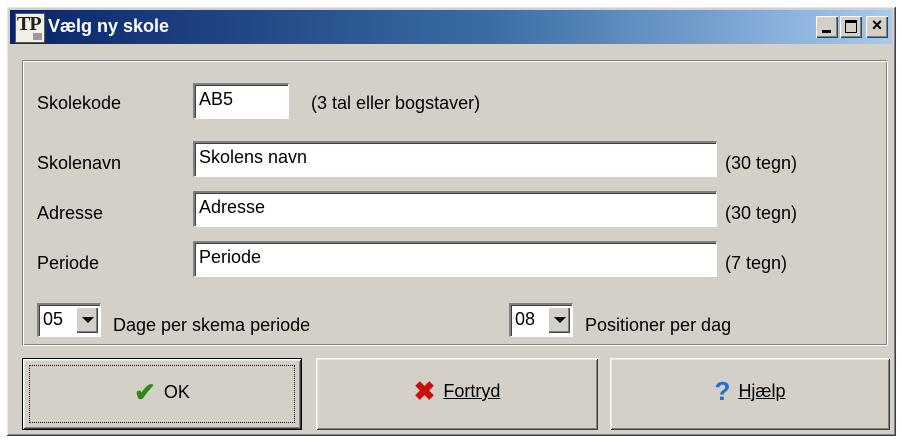 The width and height of the screenshot is (902, 441). Describe the element at coordinates (761, 213) in the screenshot. I see `adresse-hint: (30 tegn)` at that location.